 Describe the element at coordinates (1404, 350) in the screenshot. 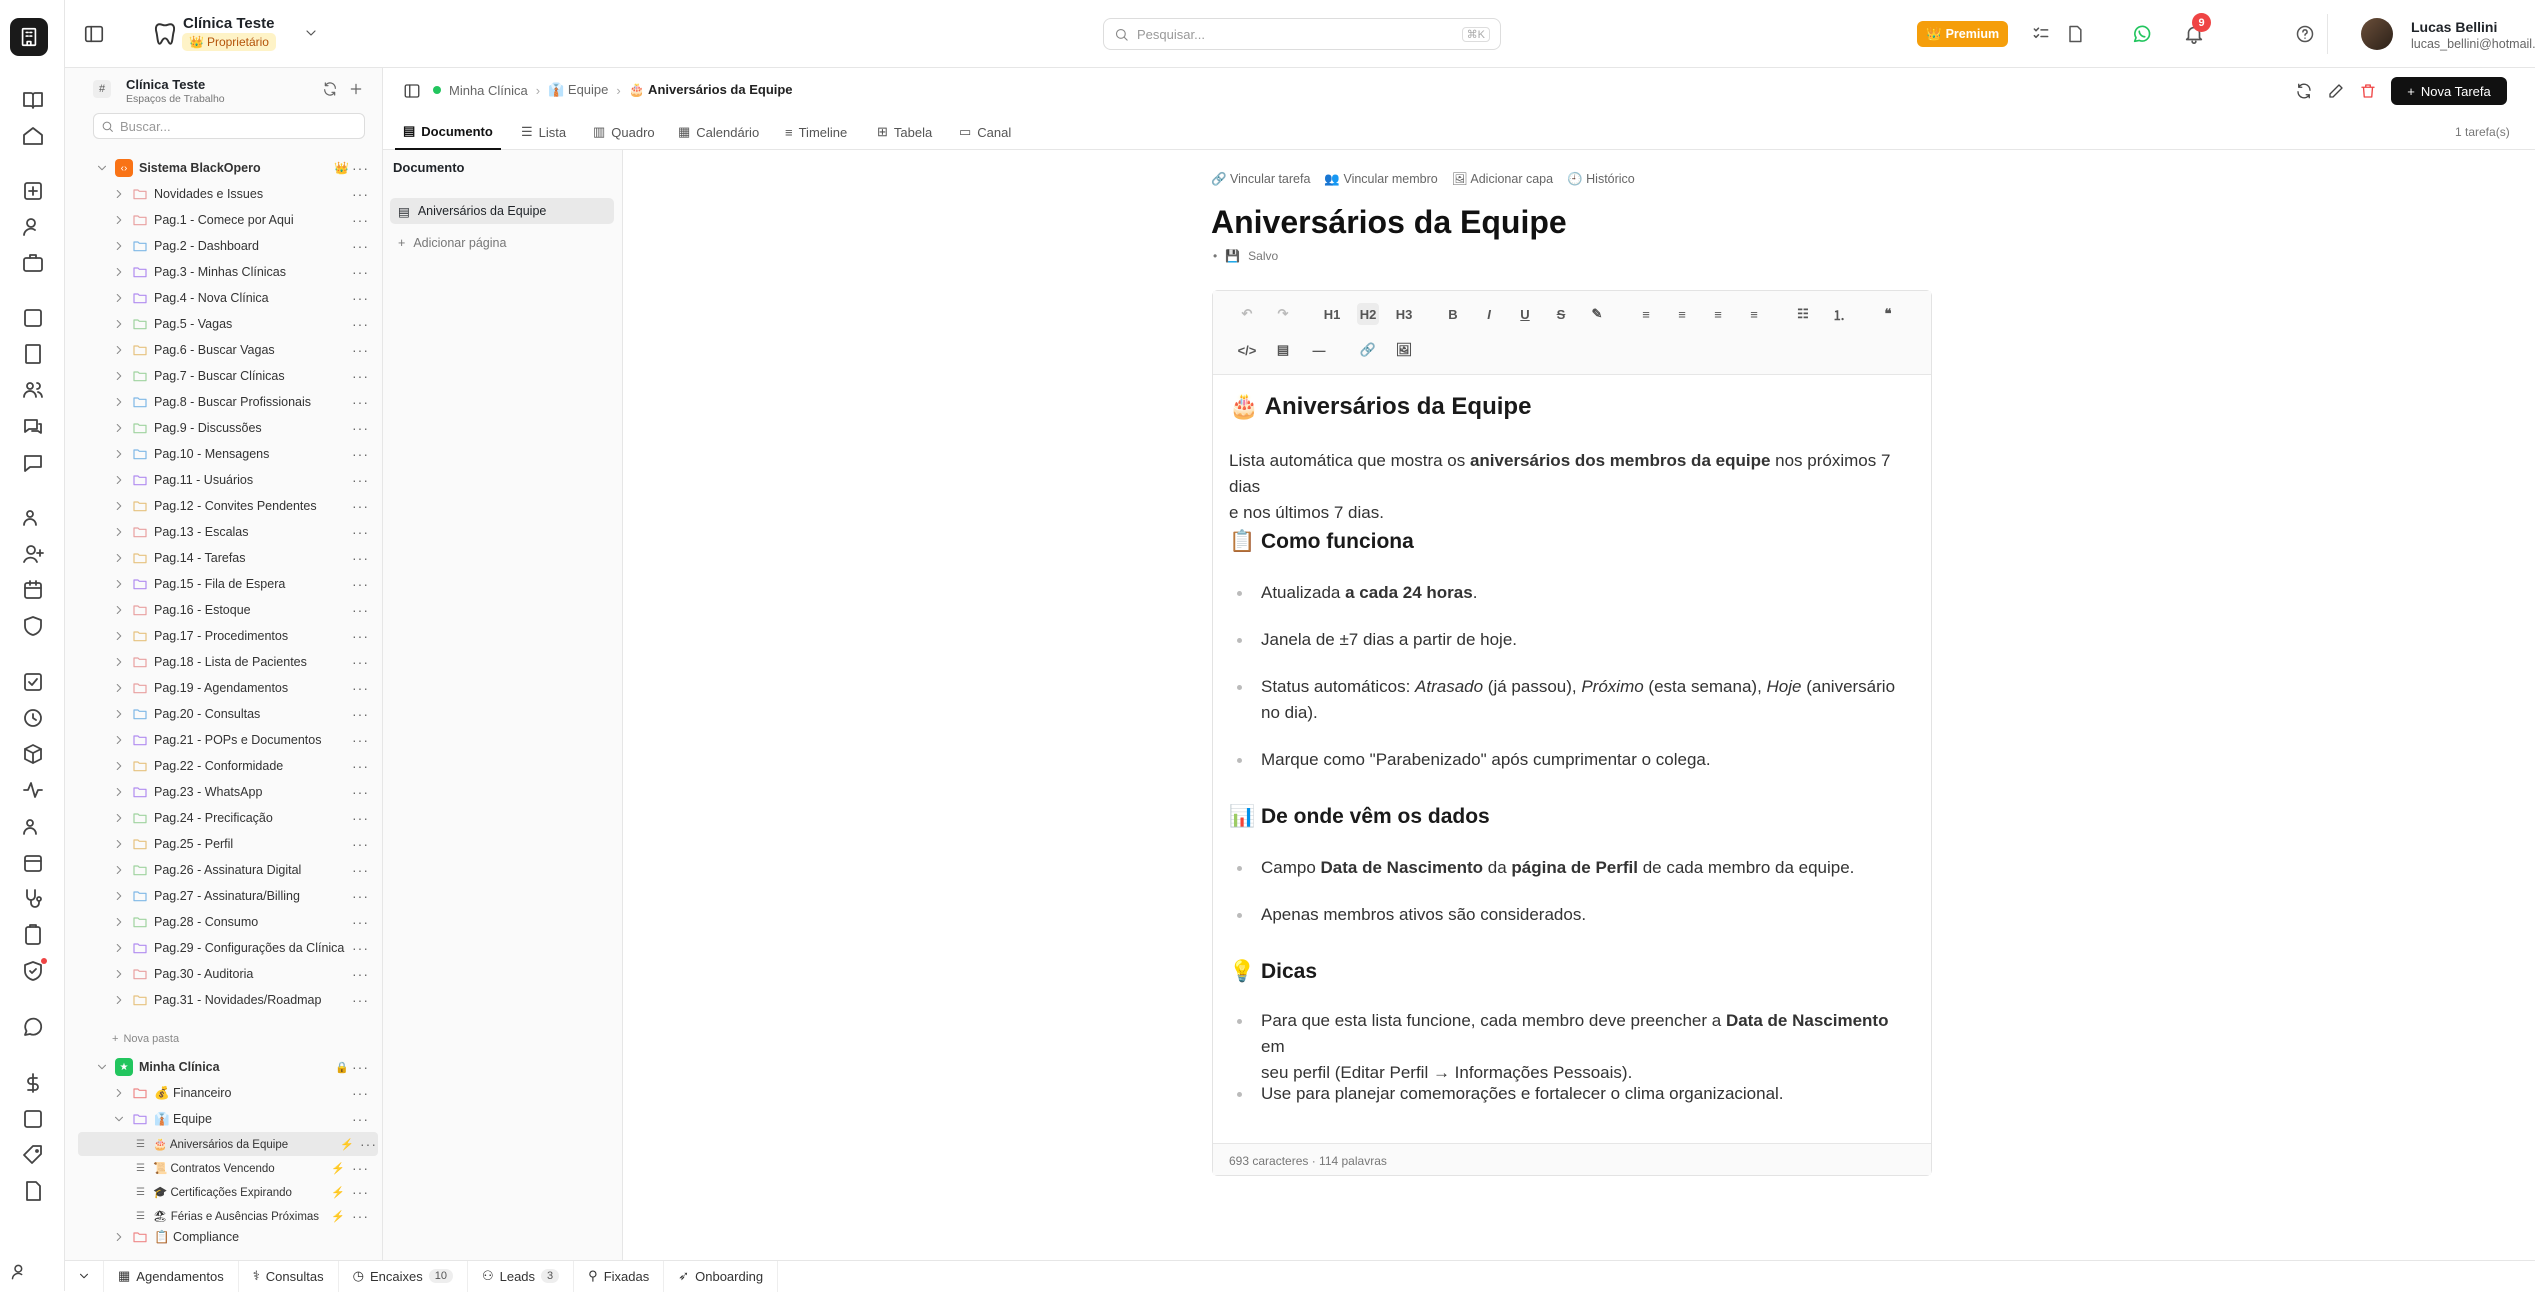

I see `image-icon: 🖼` at that location.